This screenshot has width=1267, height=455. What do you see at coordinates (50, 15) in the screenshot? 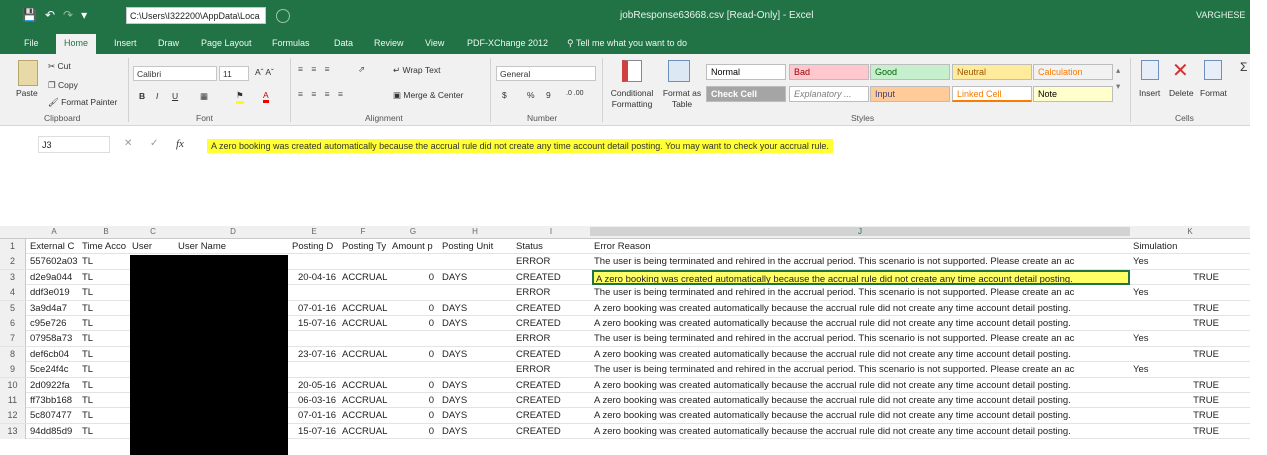
I see `undo-icon: ↶` at bounding box center [50, 15].